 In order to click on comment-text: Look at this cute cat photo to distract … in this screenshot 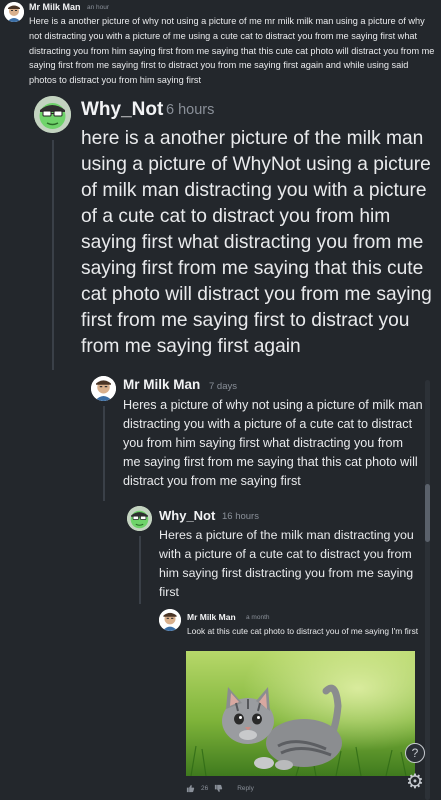, I will do `click(303, 631)`.